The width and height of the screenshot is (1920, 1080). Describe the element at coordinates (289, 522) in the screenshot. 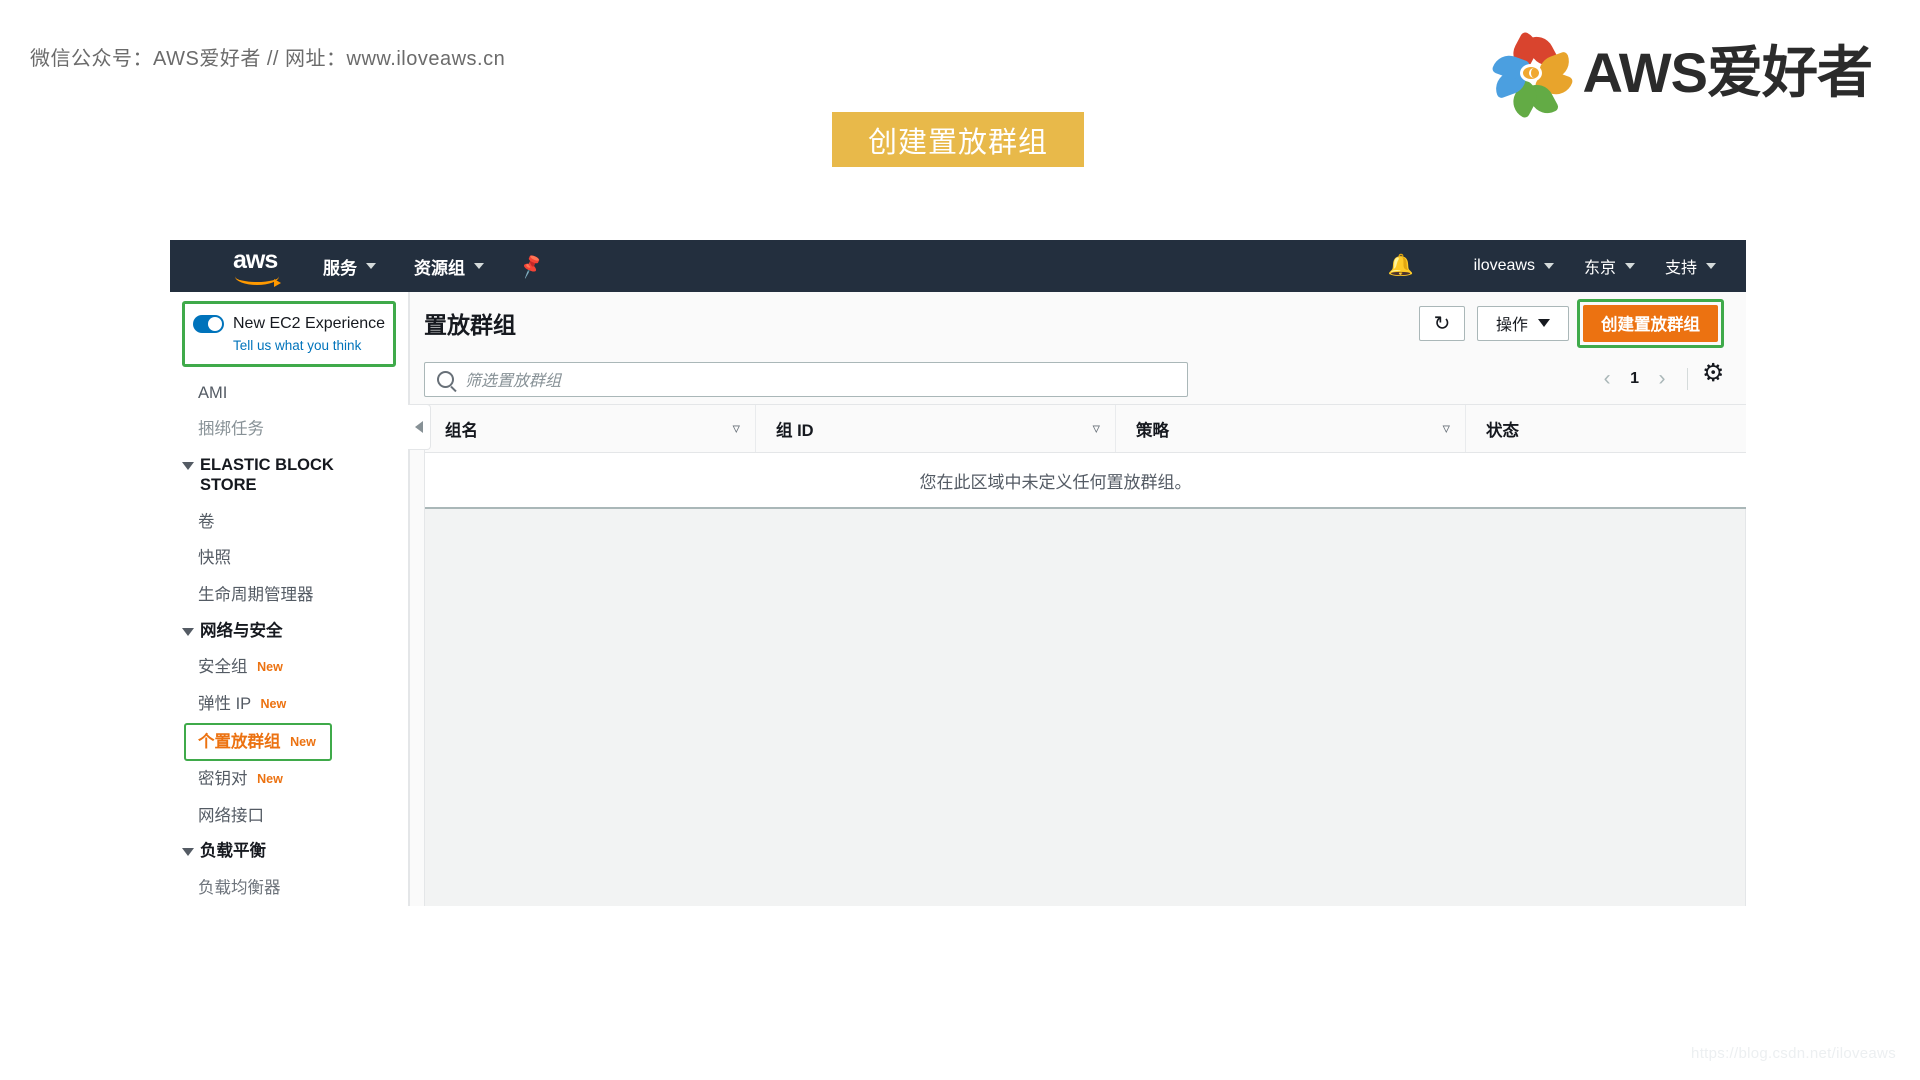

I see `sidebar-item-volumes: 卷` at that location.